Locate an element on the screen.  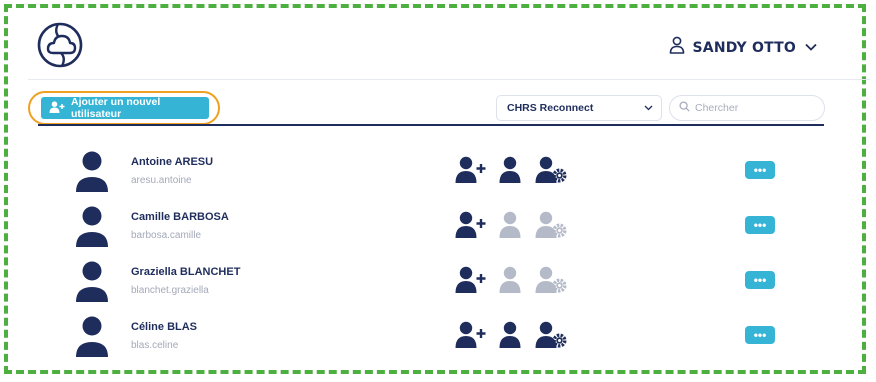
app-logo is located at coordinates (60, 45).